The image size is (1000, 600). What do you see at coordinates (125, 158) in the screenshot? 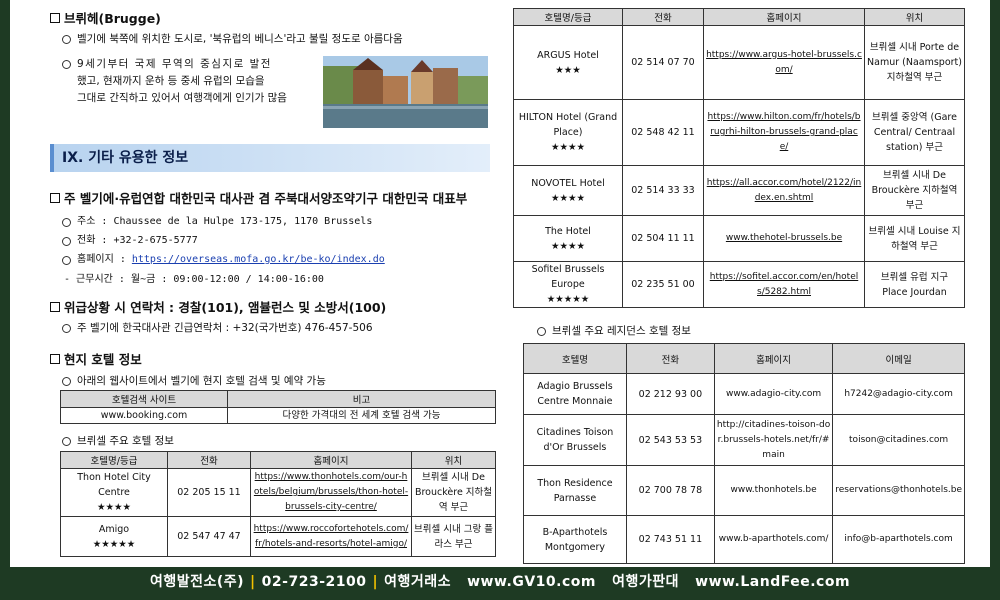
I see `section-title: IX. 기타 유용한 정보` at bounding box center [125, 158].